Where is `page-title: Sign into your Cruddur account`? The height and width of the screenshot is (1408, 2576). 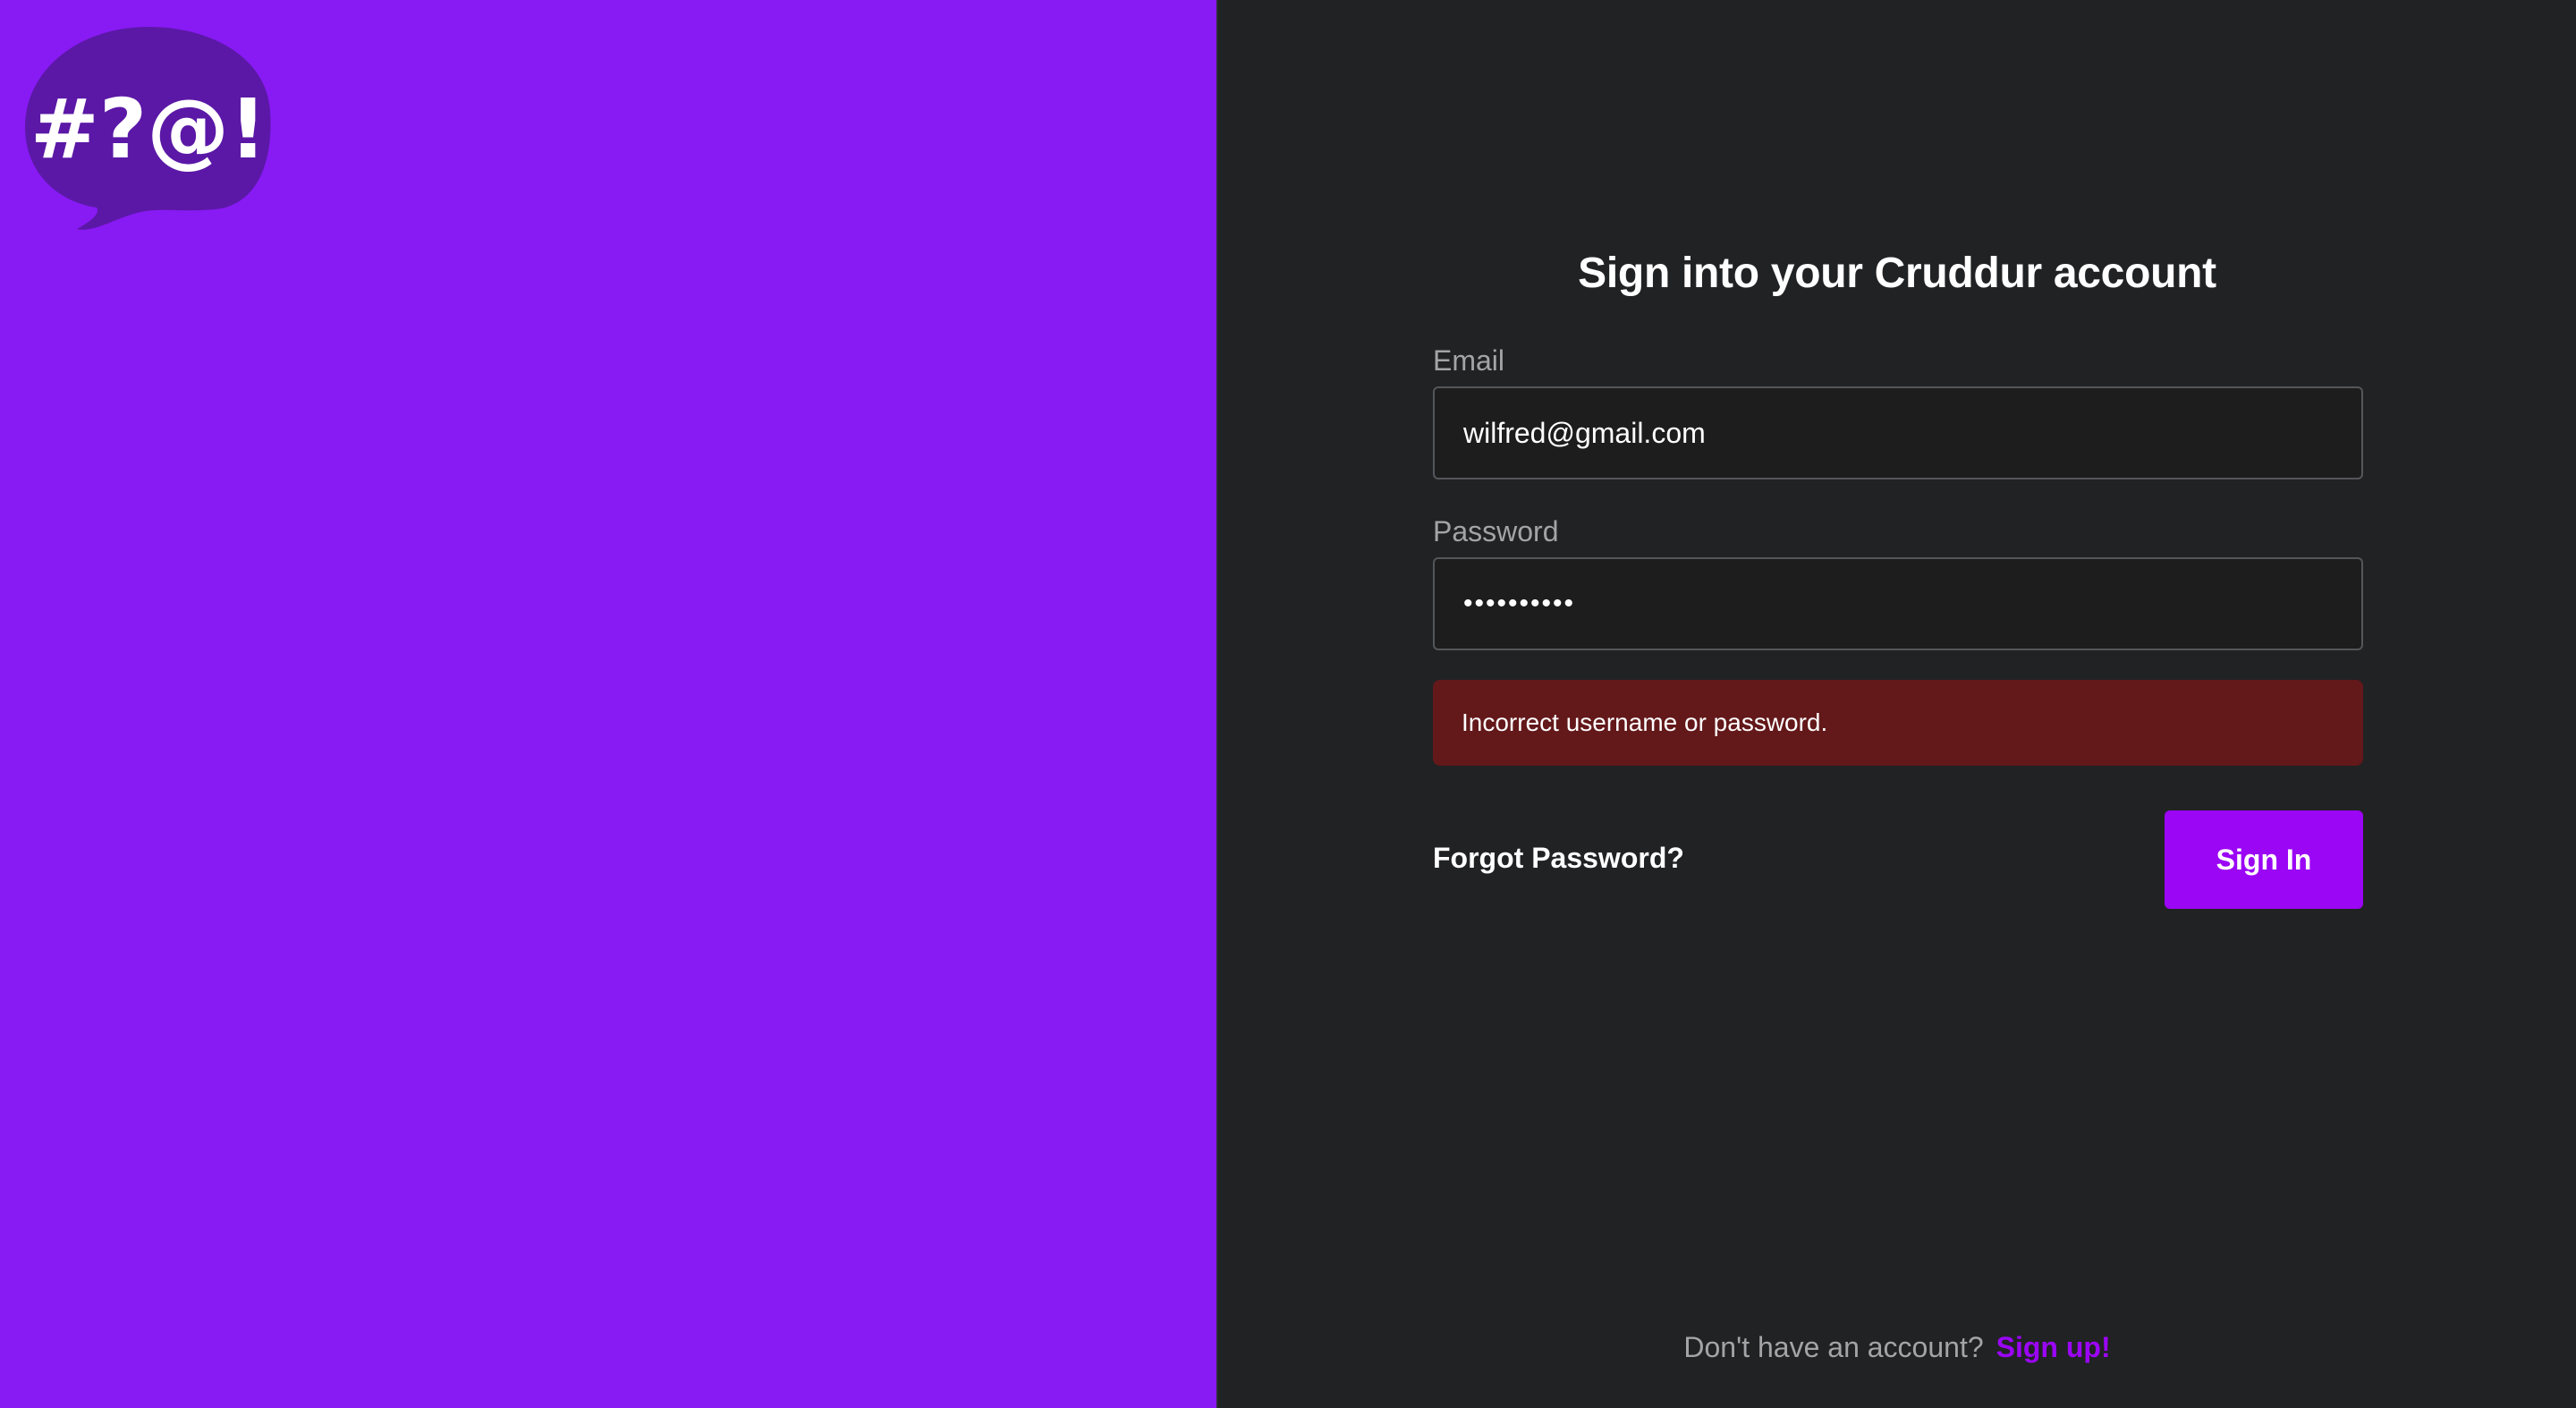 page-title: Sign into your Cruddur account is located at coordinates (1897, 273).